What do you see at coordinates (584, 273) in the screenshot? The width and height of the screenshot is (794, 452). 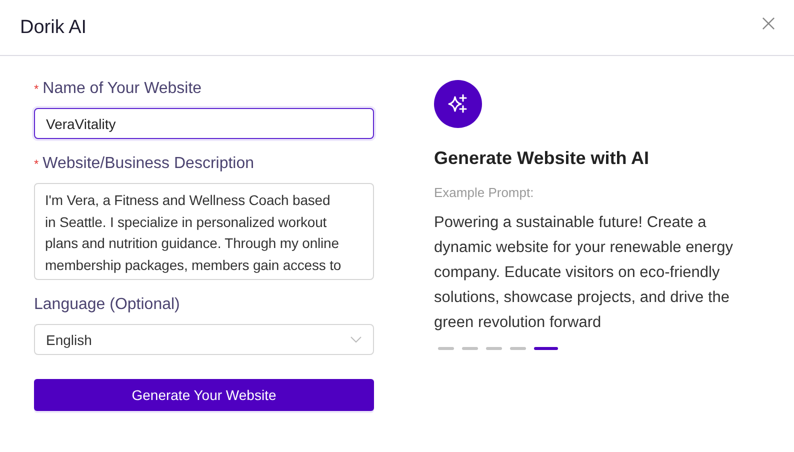 I see `example-prompt: Powering a sustainable future! Create a dynamic website for your renewable energy company. Educate visitors on eco-friendly solutions, showcase projects, and drive the green revolution forward` at bounding box center [584, 273].